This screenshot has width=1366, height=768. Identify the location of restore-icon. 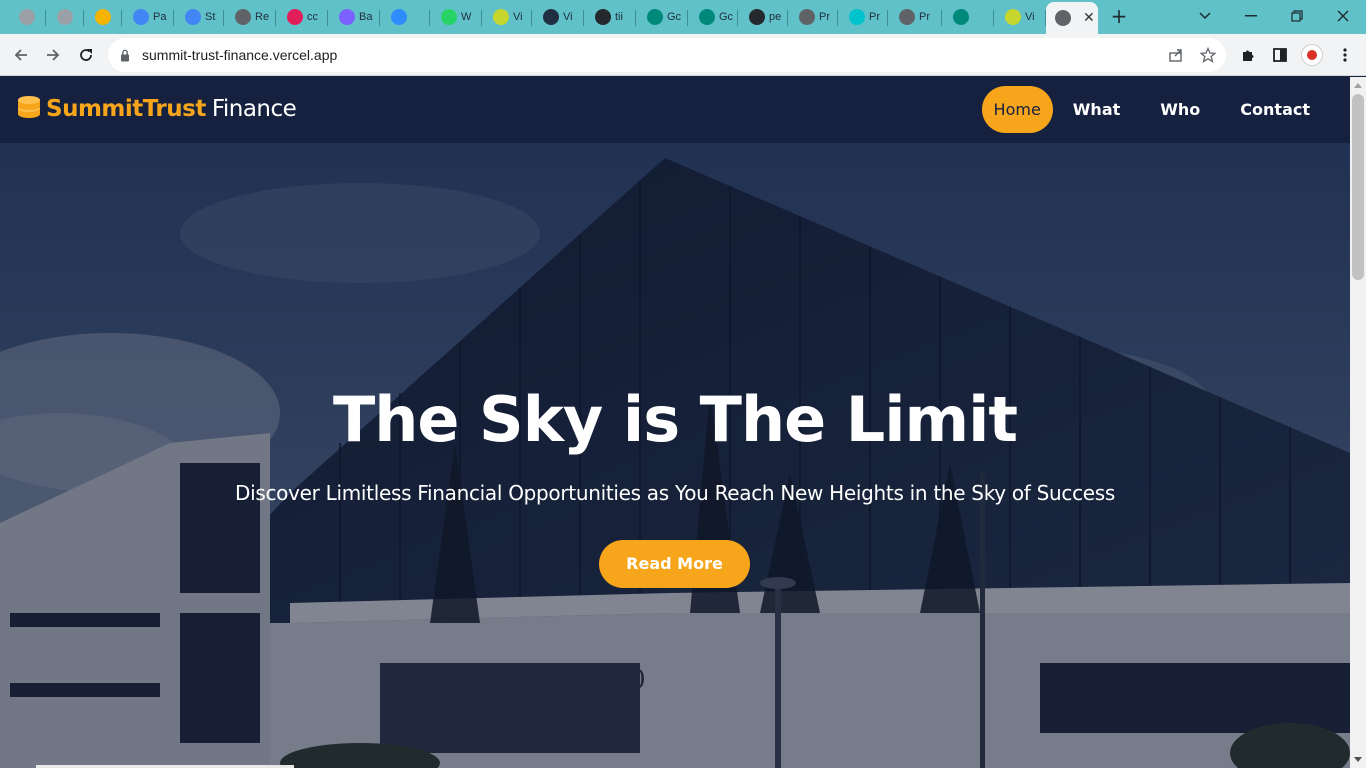
(1297, 16).